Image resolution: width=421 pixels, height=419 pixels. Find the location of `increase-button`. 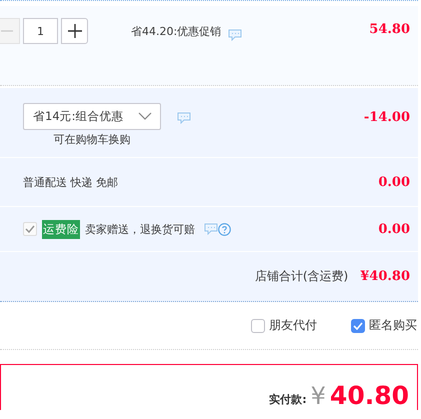

increase-button is located at coordinates (74, 31).